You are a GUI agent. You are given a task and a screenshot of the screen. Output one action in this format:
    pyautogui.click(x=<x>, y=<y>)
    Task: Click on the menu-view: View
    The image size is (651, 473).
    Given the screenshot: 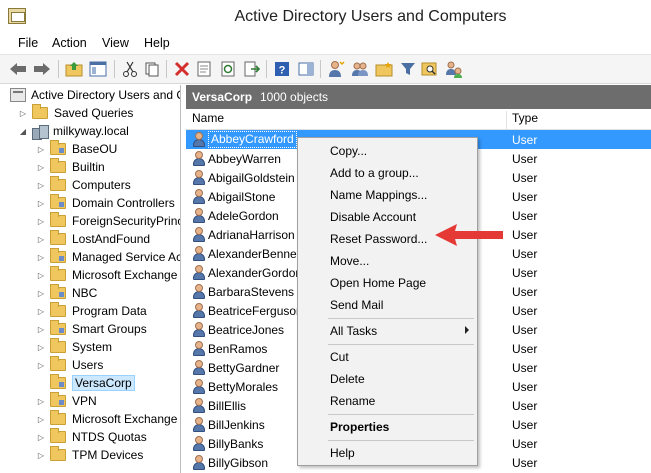 What is the action you would take?
    pyautogui.click(x=115, y=43)
    